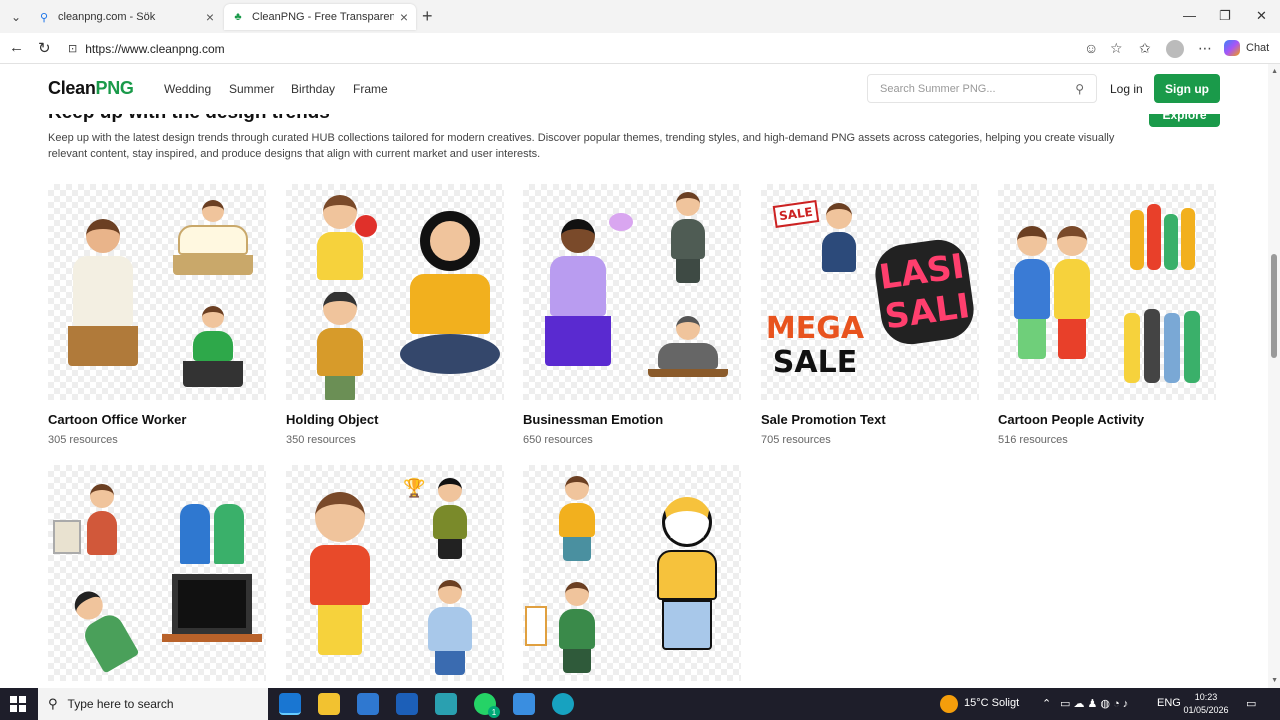 The image size is (1280, 720). I want to click on businessman-celebrating-illustration, so click(450, 627).